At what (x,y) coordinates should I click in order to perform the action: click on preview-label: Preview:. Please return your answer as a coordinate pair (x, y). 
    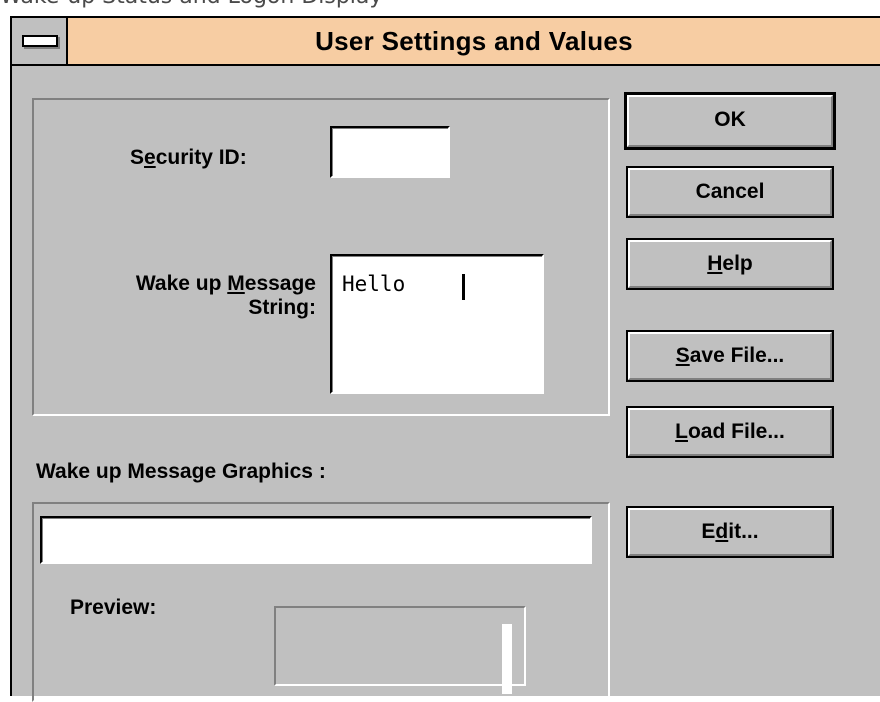
    Looking at the image, I should click on (113, 607).